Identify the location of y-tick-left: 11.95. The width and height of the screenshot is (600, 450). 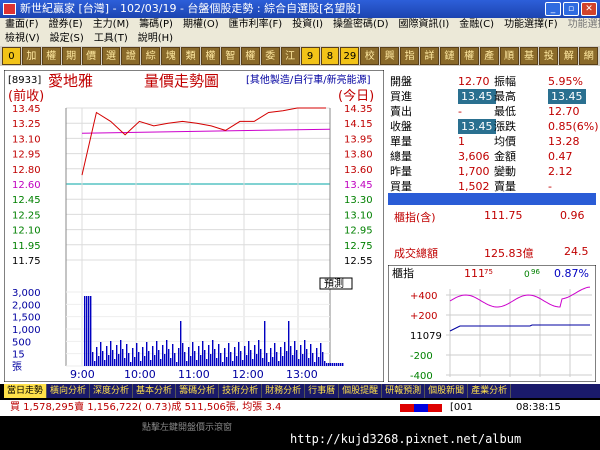
(26, 246).